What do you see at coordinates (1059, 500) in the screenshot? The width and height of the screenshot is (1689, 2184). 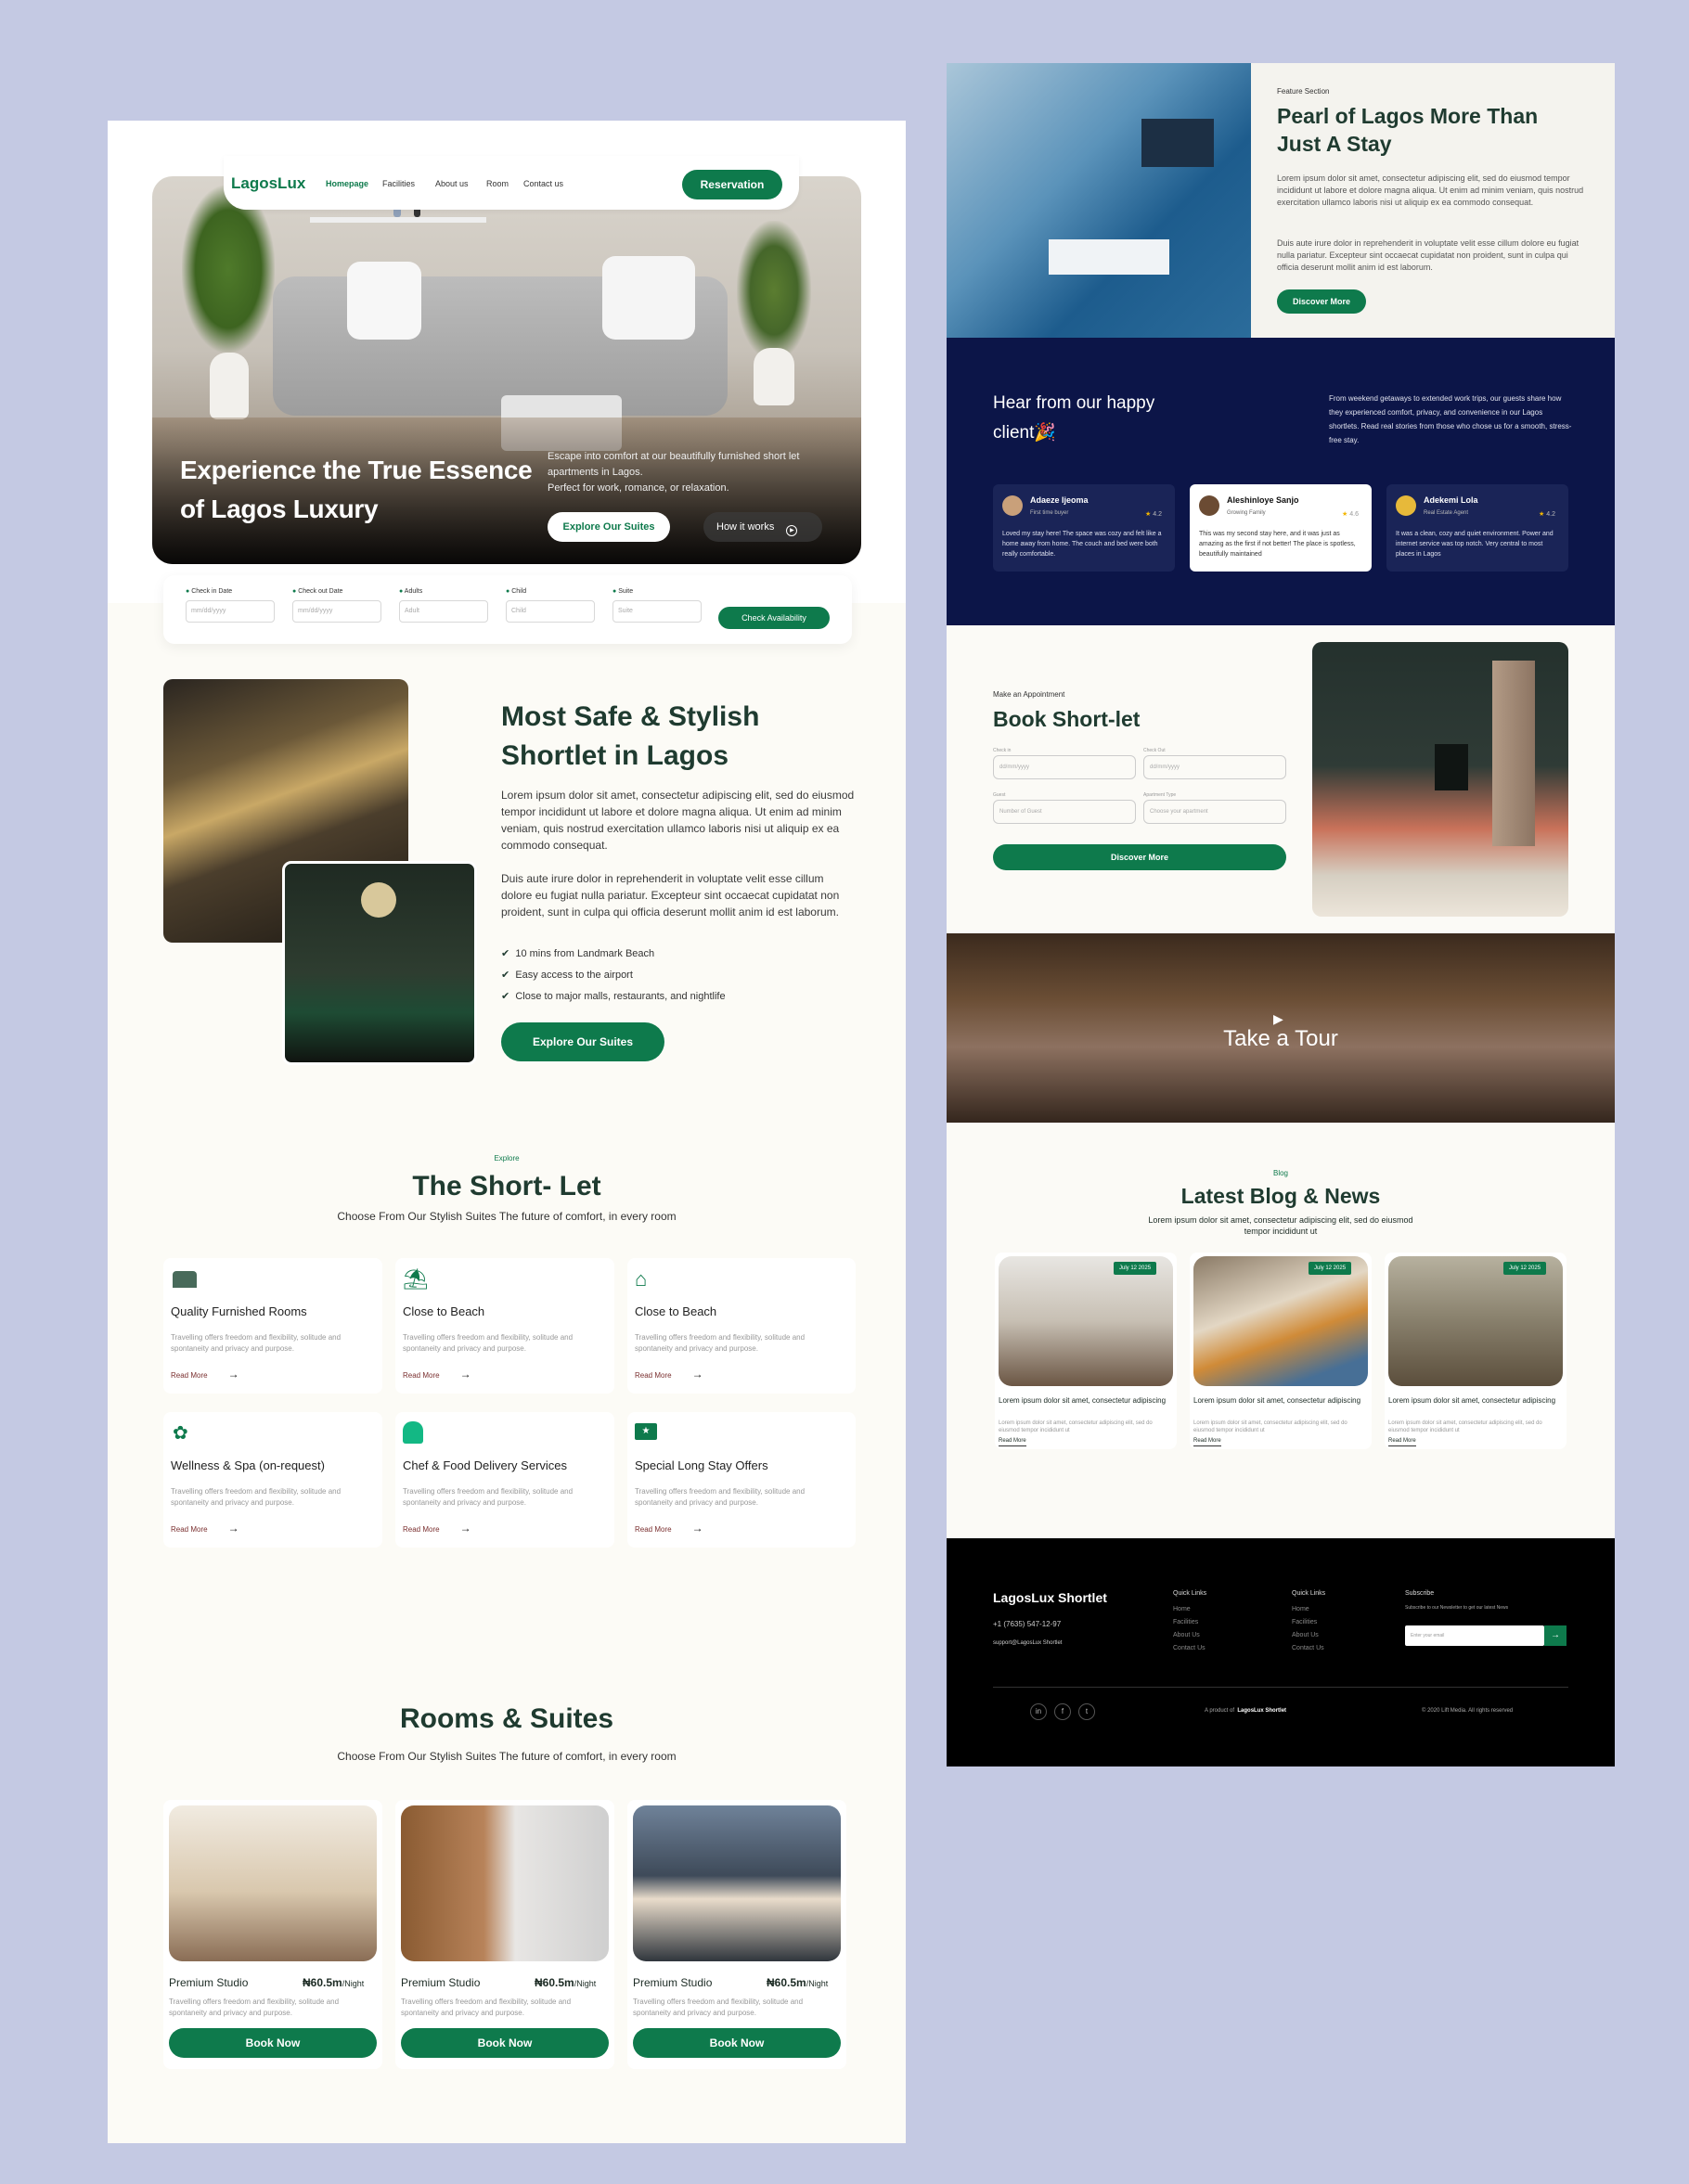 I see `client-name: Adaeze Ijeoma` at bounding box center [1059, 500].